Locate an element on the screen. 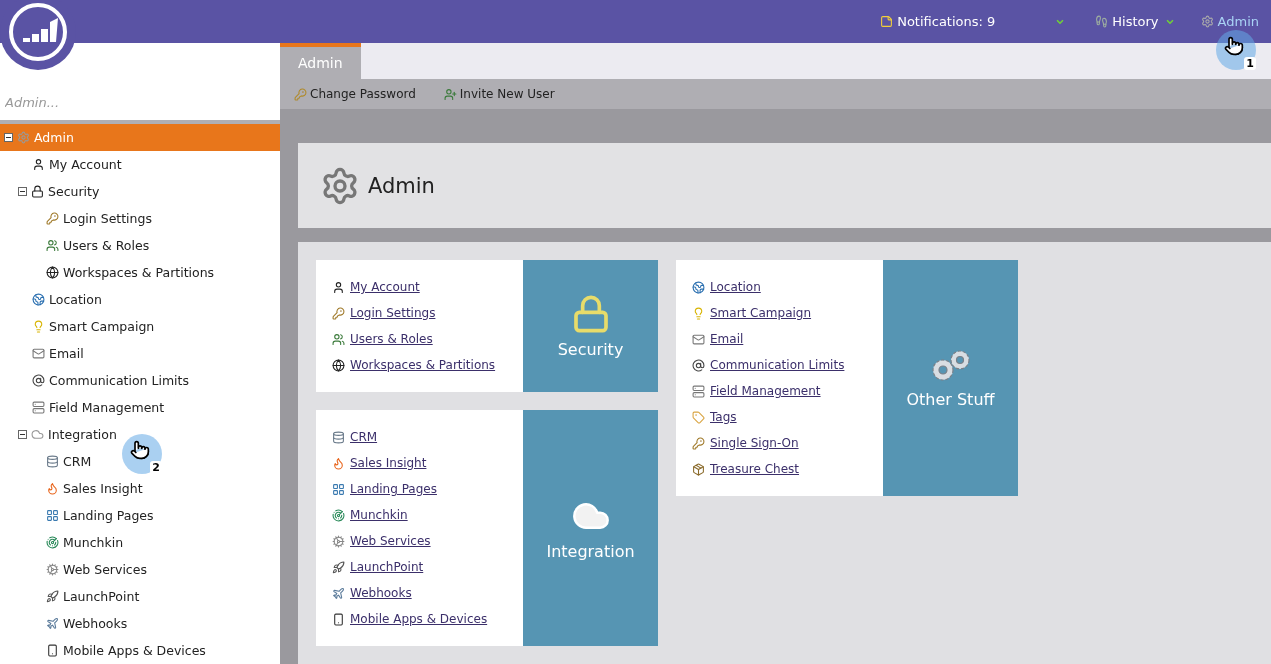 This screenshot has width=1271, height=664. tree-item: Email is located at coordinates (42, 353).